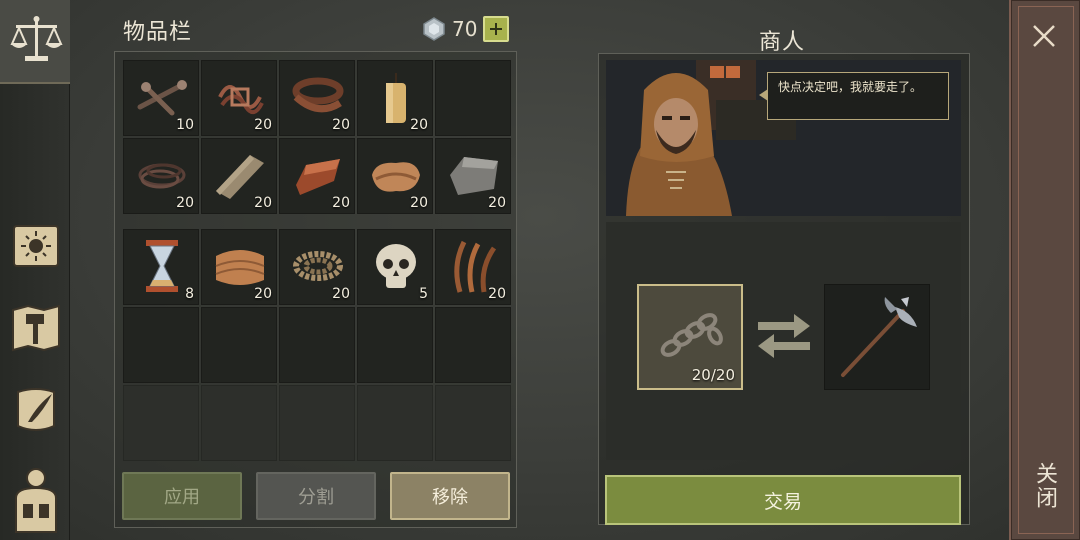  What do you see at coordinates (185, 125) in the screenshot?
I see `item-qty: 10` at bounding box center [185, 125].